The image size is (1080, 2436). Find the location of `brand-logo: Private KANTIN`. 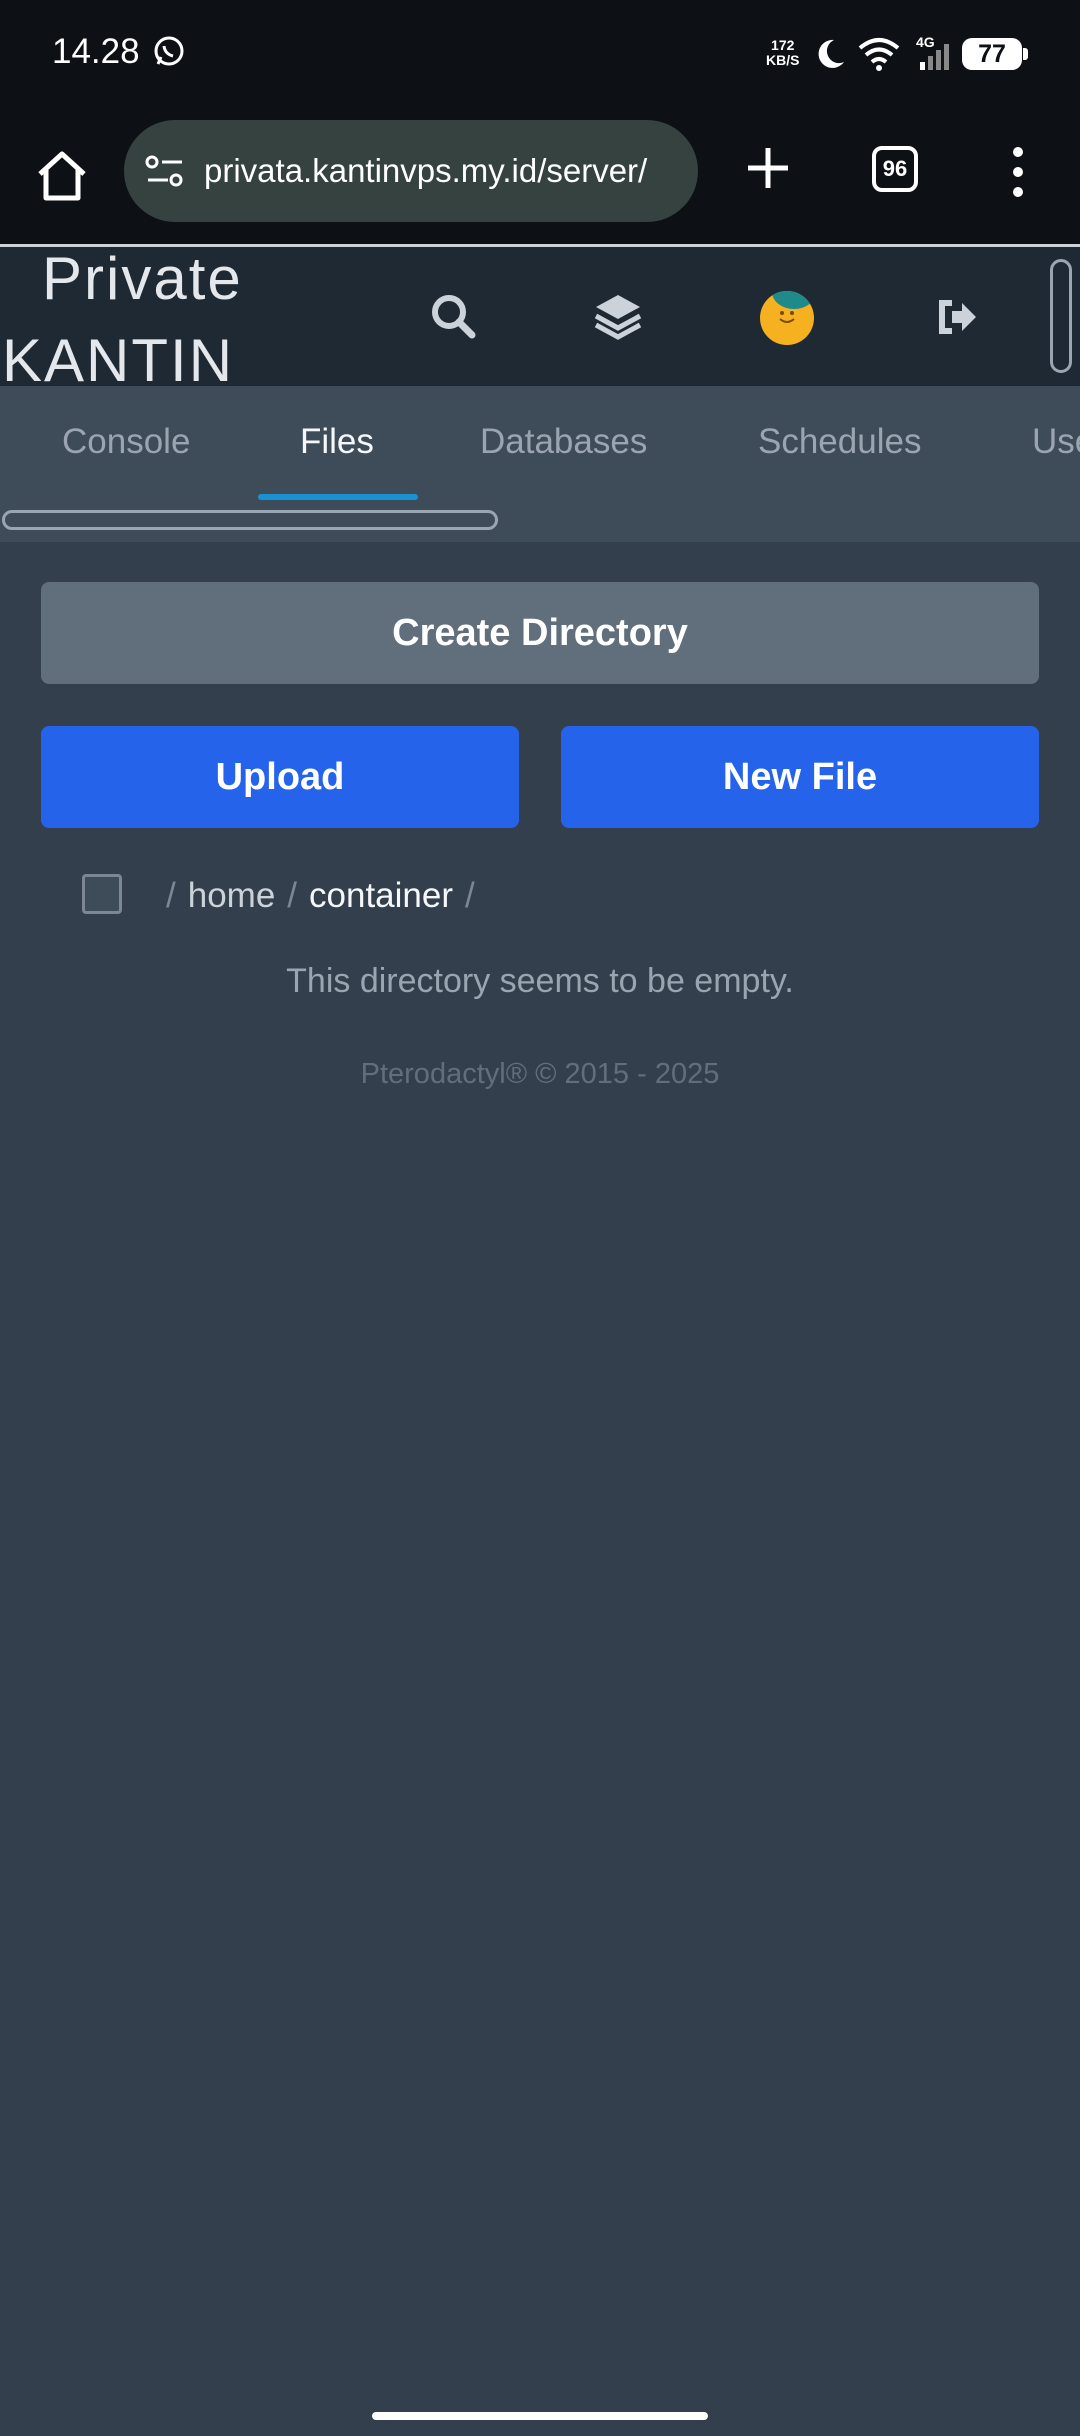

brand-logo: Private KANTIN is located at coordinates (122, 319).